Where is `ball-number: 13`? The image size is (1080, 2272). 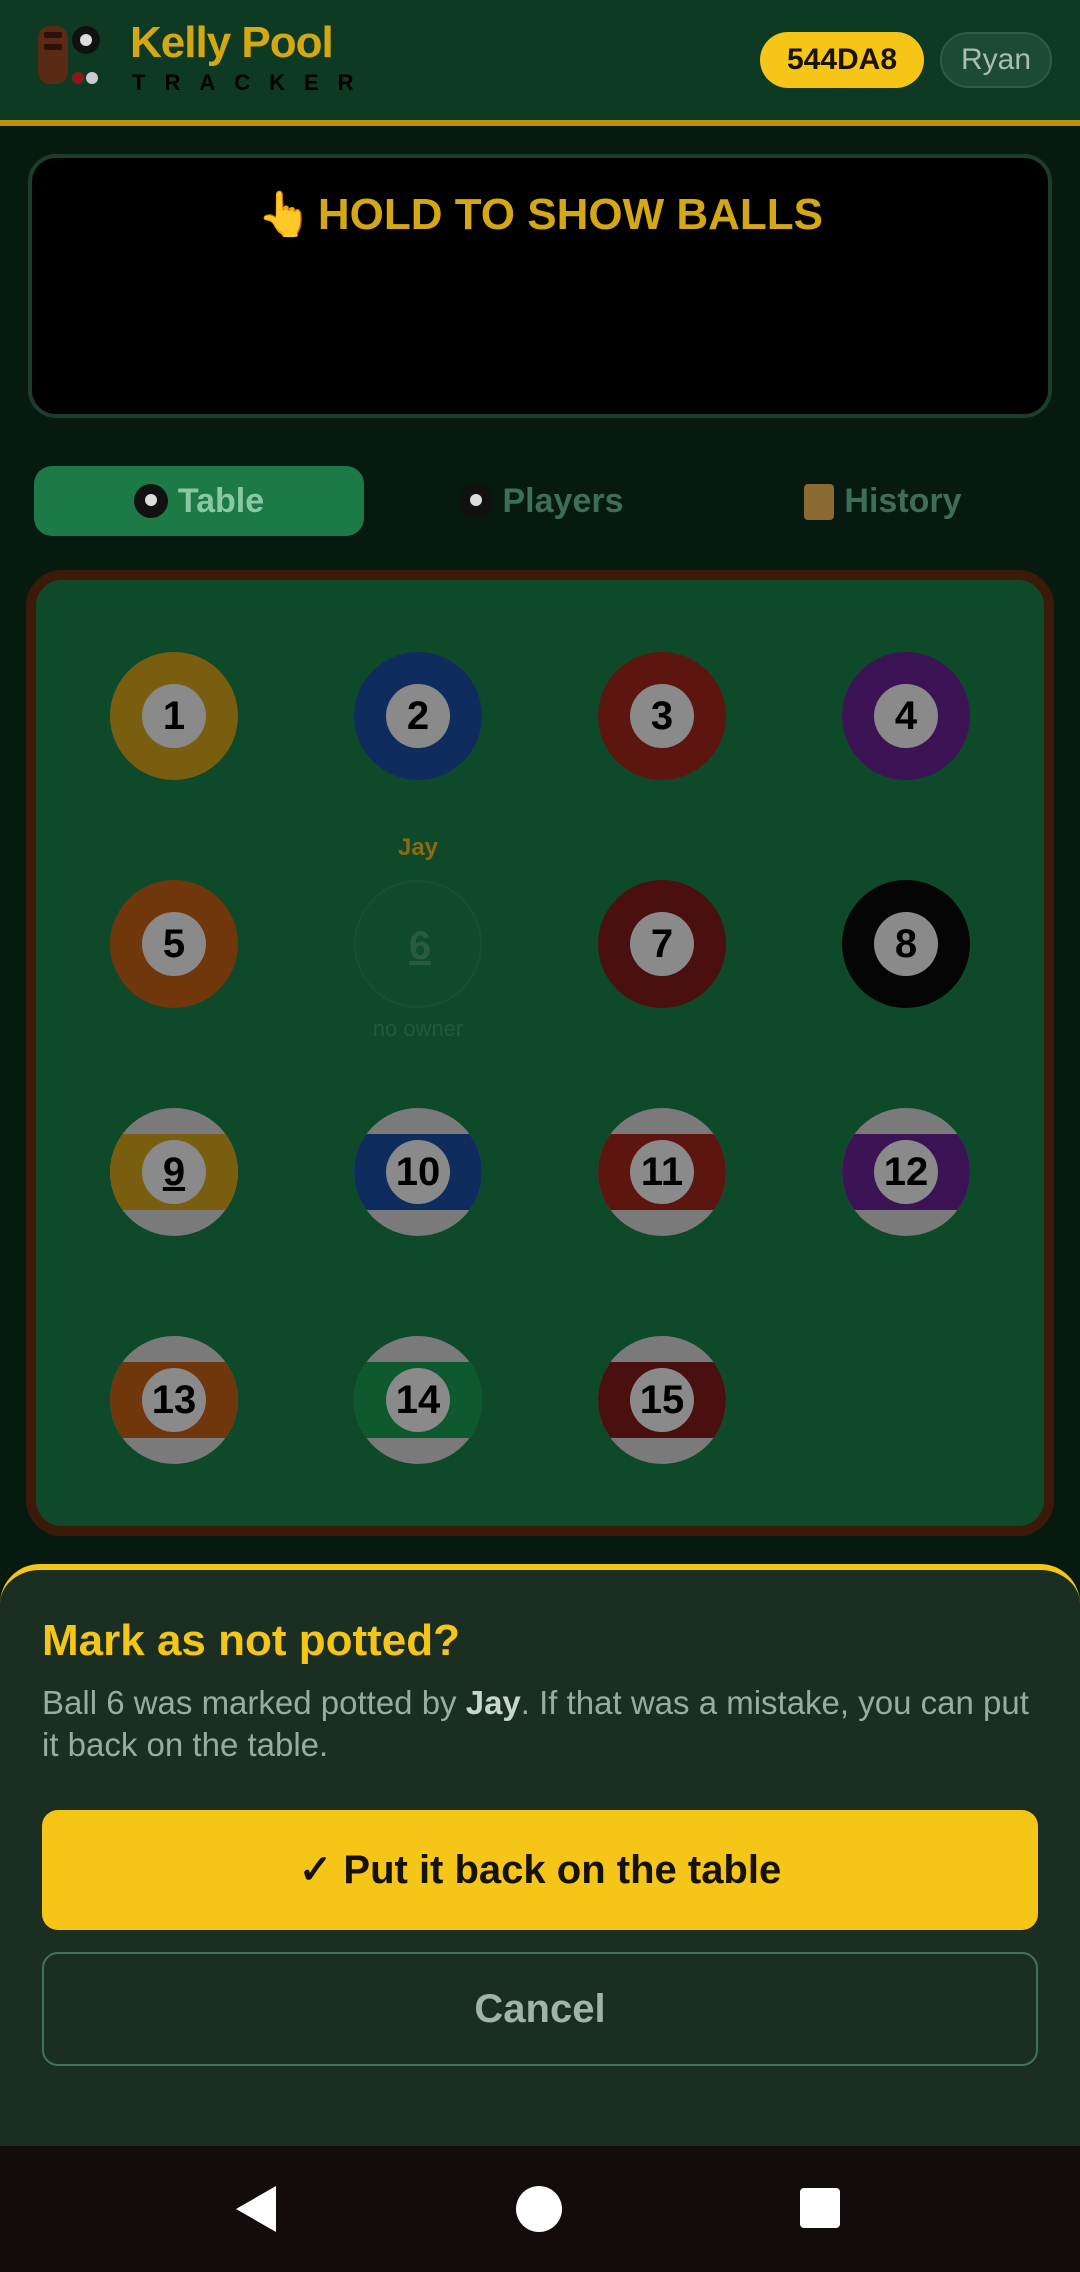
ball-number: 13 is located at coordinates (174, 1400).